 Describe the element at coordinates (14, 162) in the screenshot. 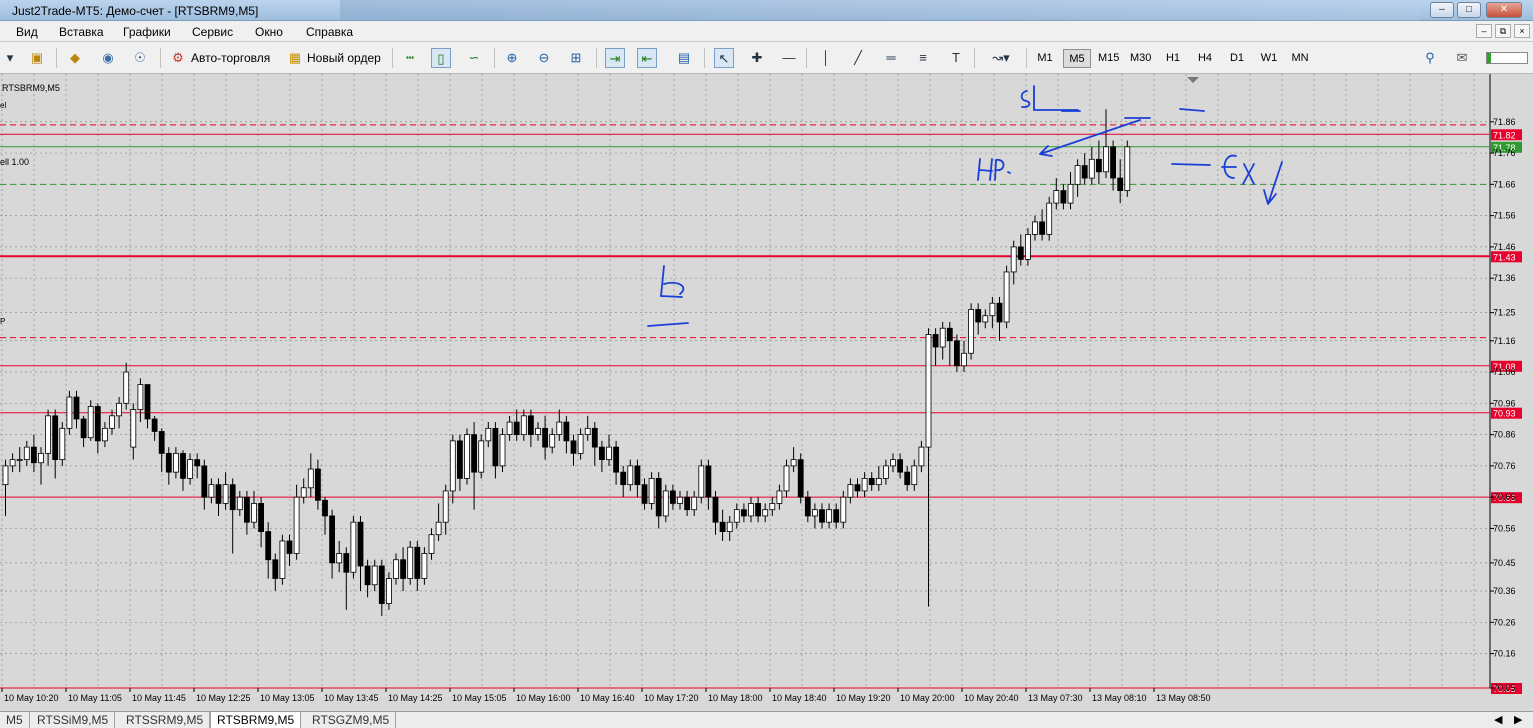

I see `sell-order-label: ell 1.00` at that location.